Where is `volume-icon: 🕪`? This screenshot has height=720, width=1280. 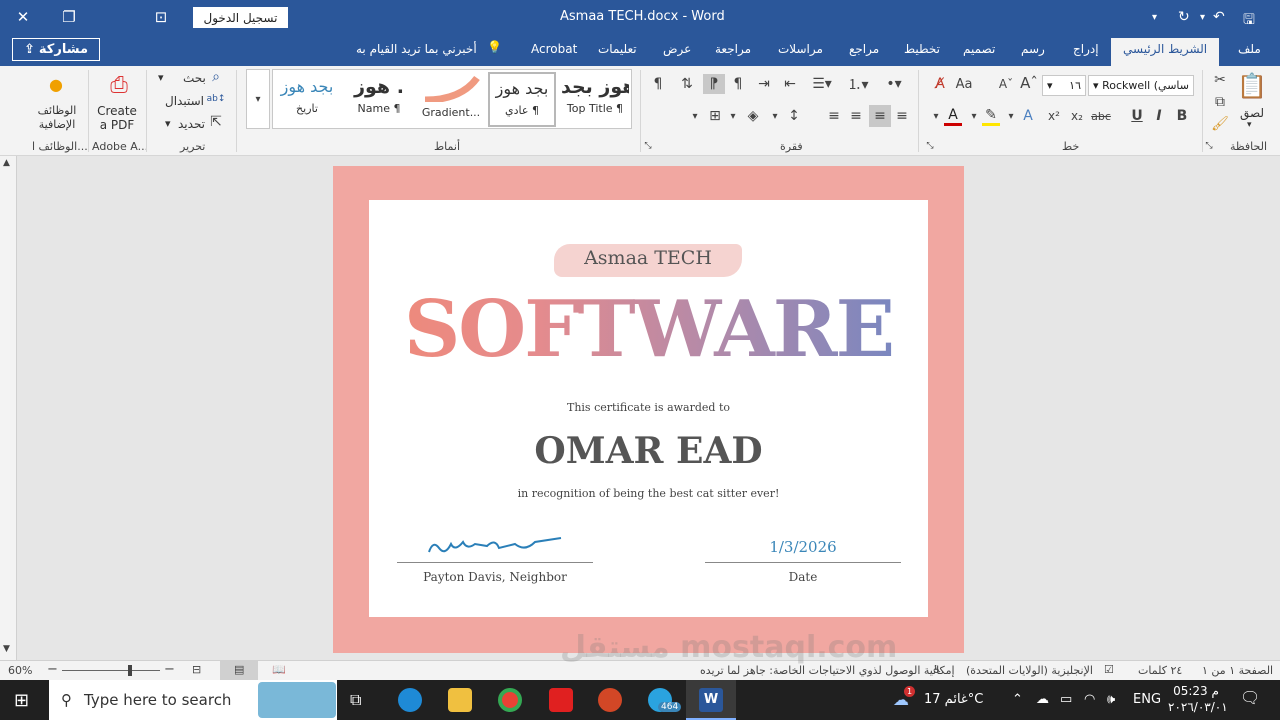 volume-icon: 🕪 is located at coordinates (1111, 699).